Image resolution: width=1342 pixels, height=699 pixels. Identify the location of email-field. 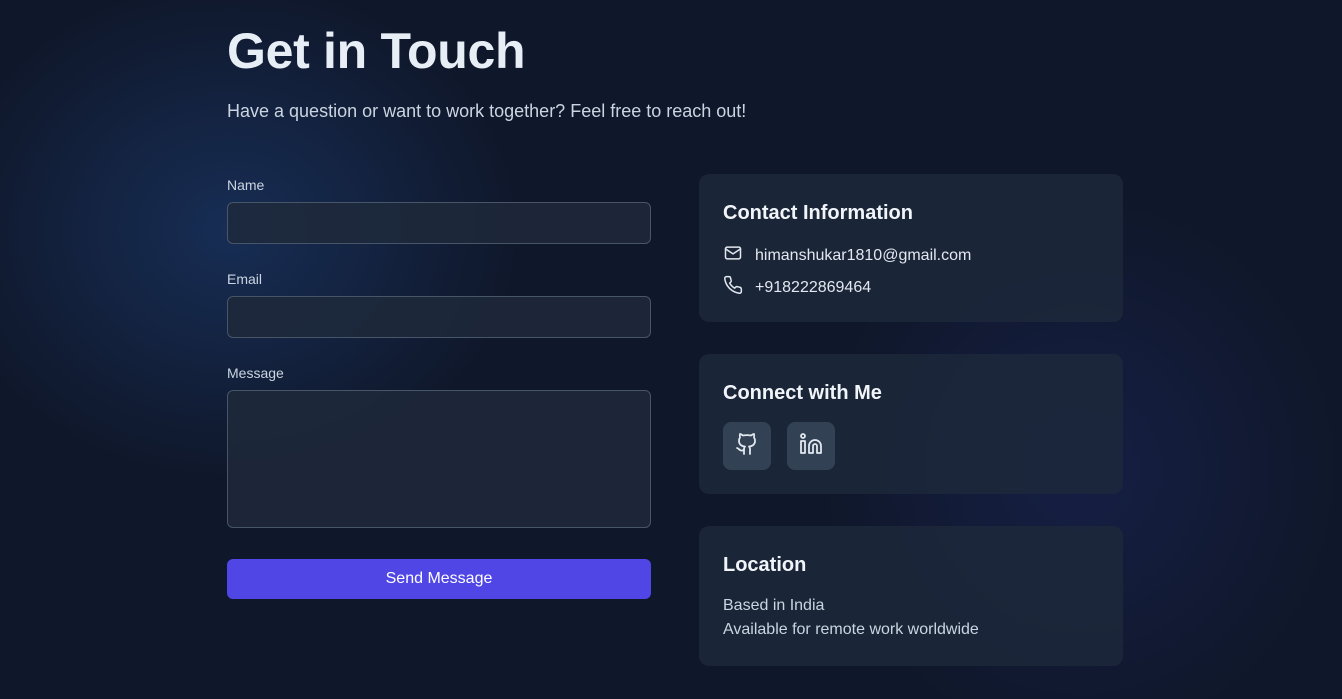
(439, 317).